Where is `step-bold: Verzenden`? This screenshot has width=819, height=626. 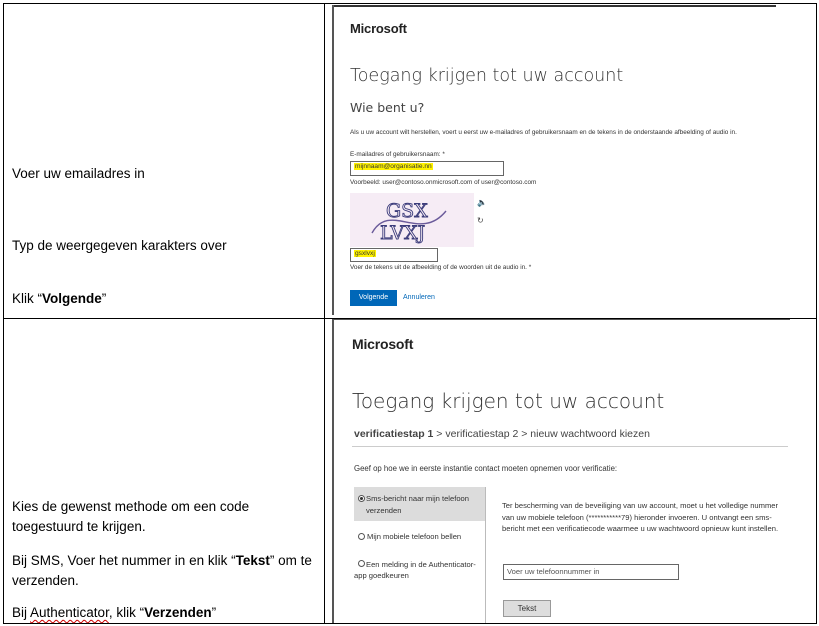
step-bold: Verzenden is located at coordinates (178, 612).